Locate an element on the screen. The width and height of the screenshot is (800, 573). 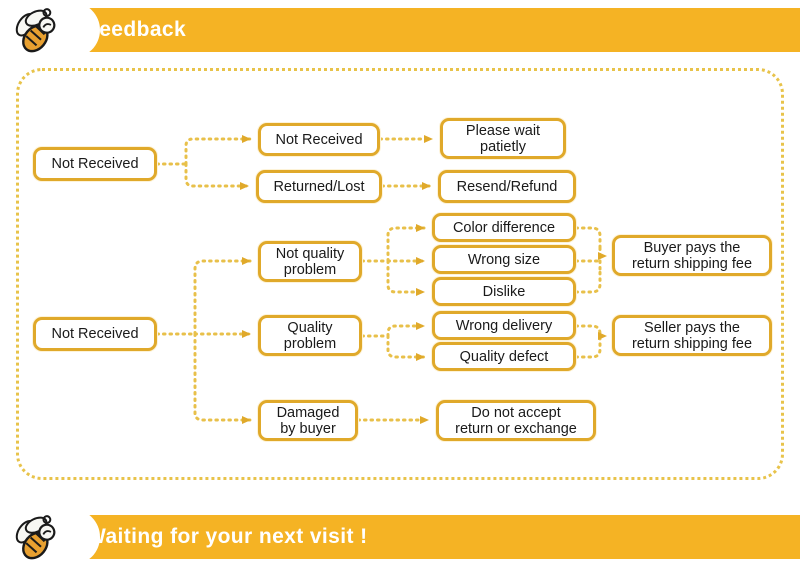
node-damaged-by-buyer: Damaged by buyer is located at coordinates (308, 420).